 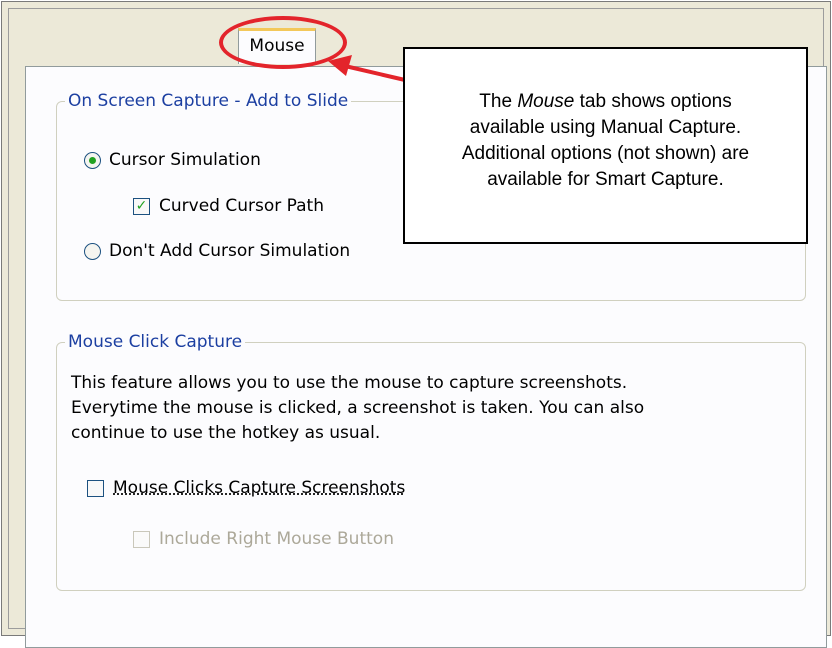 I want to click on callout-line-3: Additional options (not shown) are, so click(x=605, y=153).